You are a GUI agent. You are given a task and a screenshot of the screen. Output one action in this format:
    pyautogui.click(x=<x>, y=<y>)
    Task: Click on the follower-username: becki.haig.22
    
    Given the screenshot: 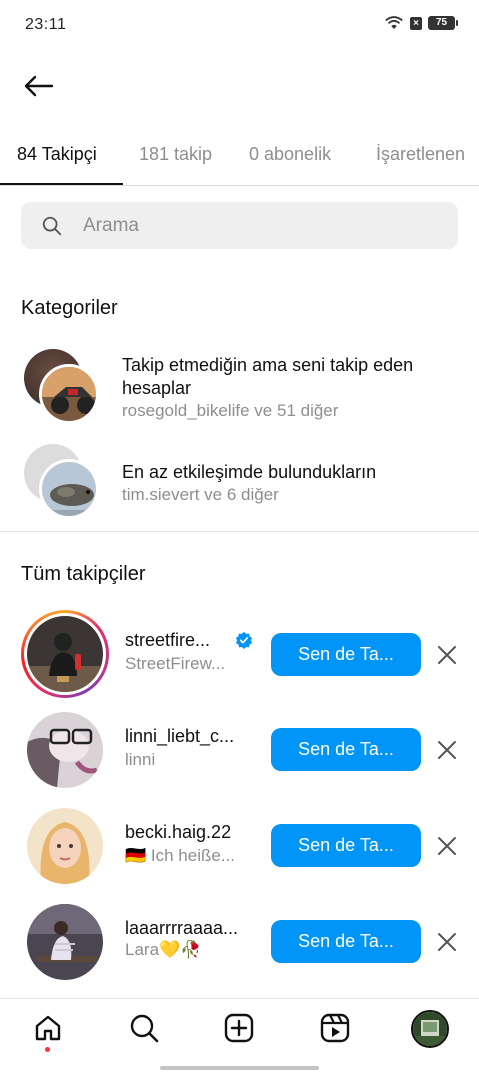 What is the action you would take?
    pyautogui.click(x=190, y=832)
    